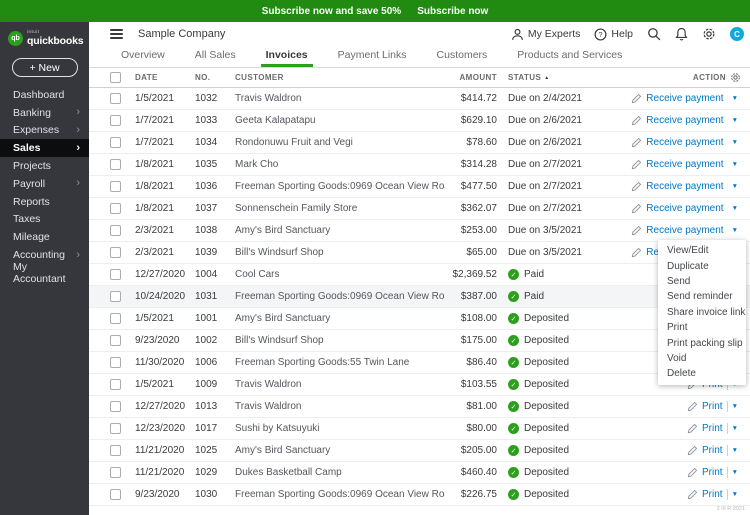 The height and width of the screenshot is (515, 750). I want to click on tab-payment-links: Payment Links, so click(372, 58).